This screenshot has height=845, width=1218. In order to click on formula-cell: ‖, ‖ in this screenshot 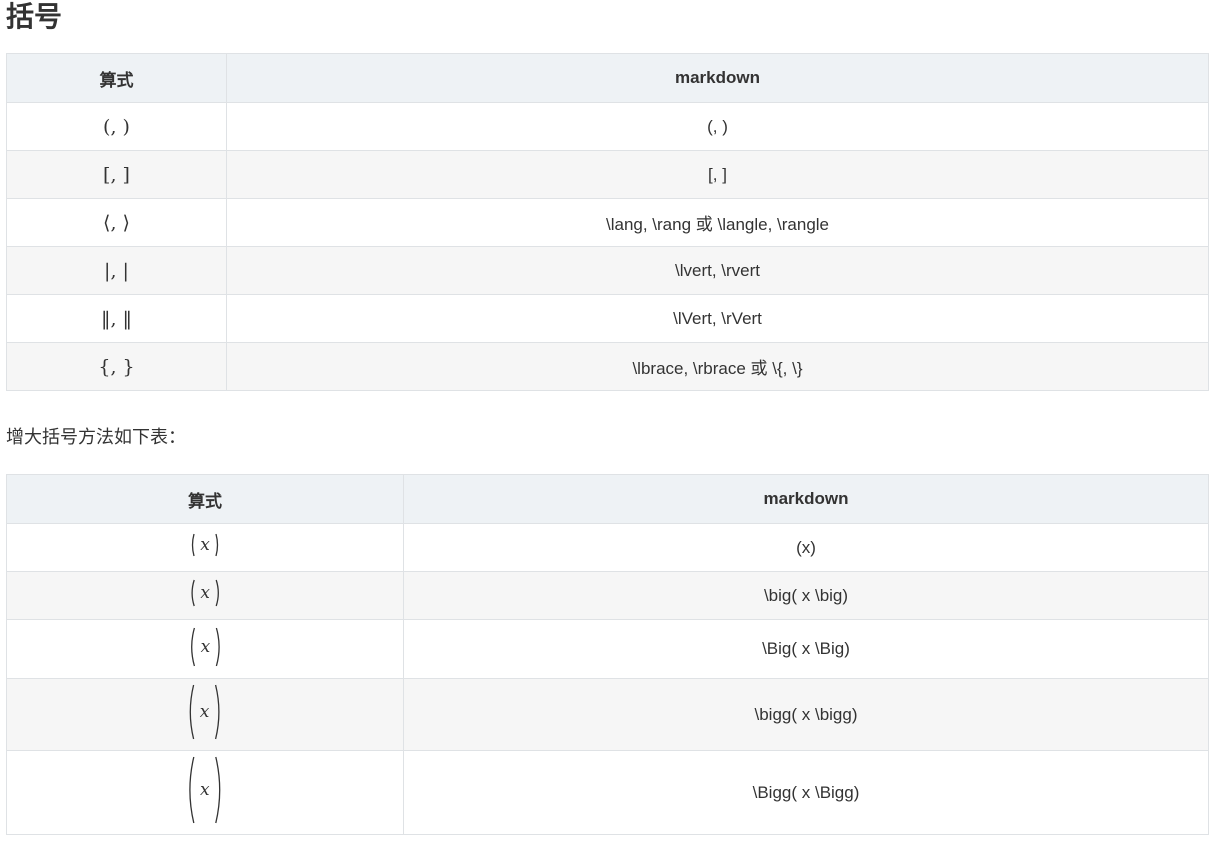, I will do `click(116, 318)`.